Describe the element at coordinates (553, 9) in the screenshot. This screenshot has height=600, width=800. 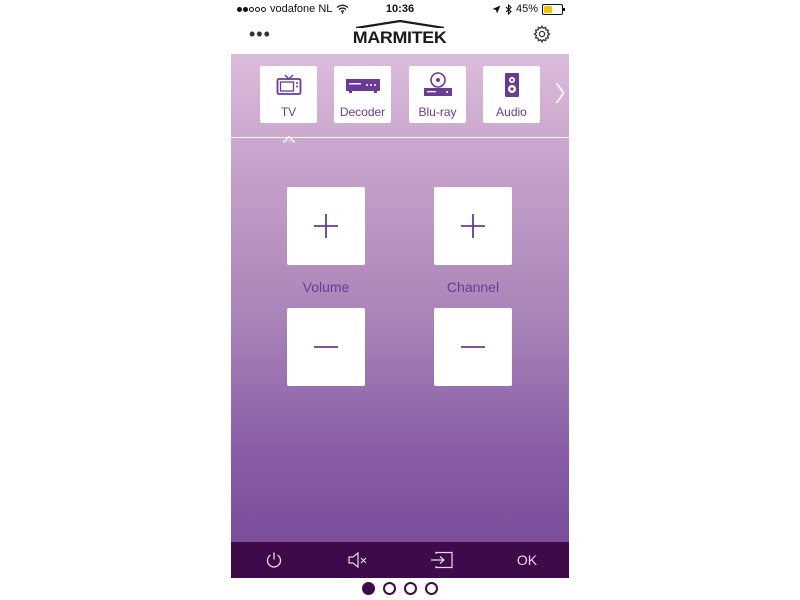
I see `battery-icon` at that location.